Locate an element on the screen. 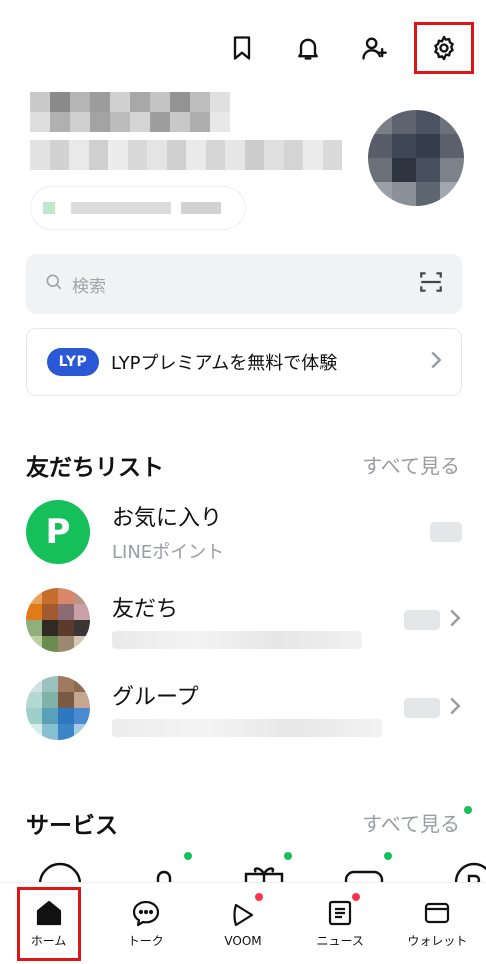  avatar-letter: P is located at coordinates (58, 532).